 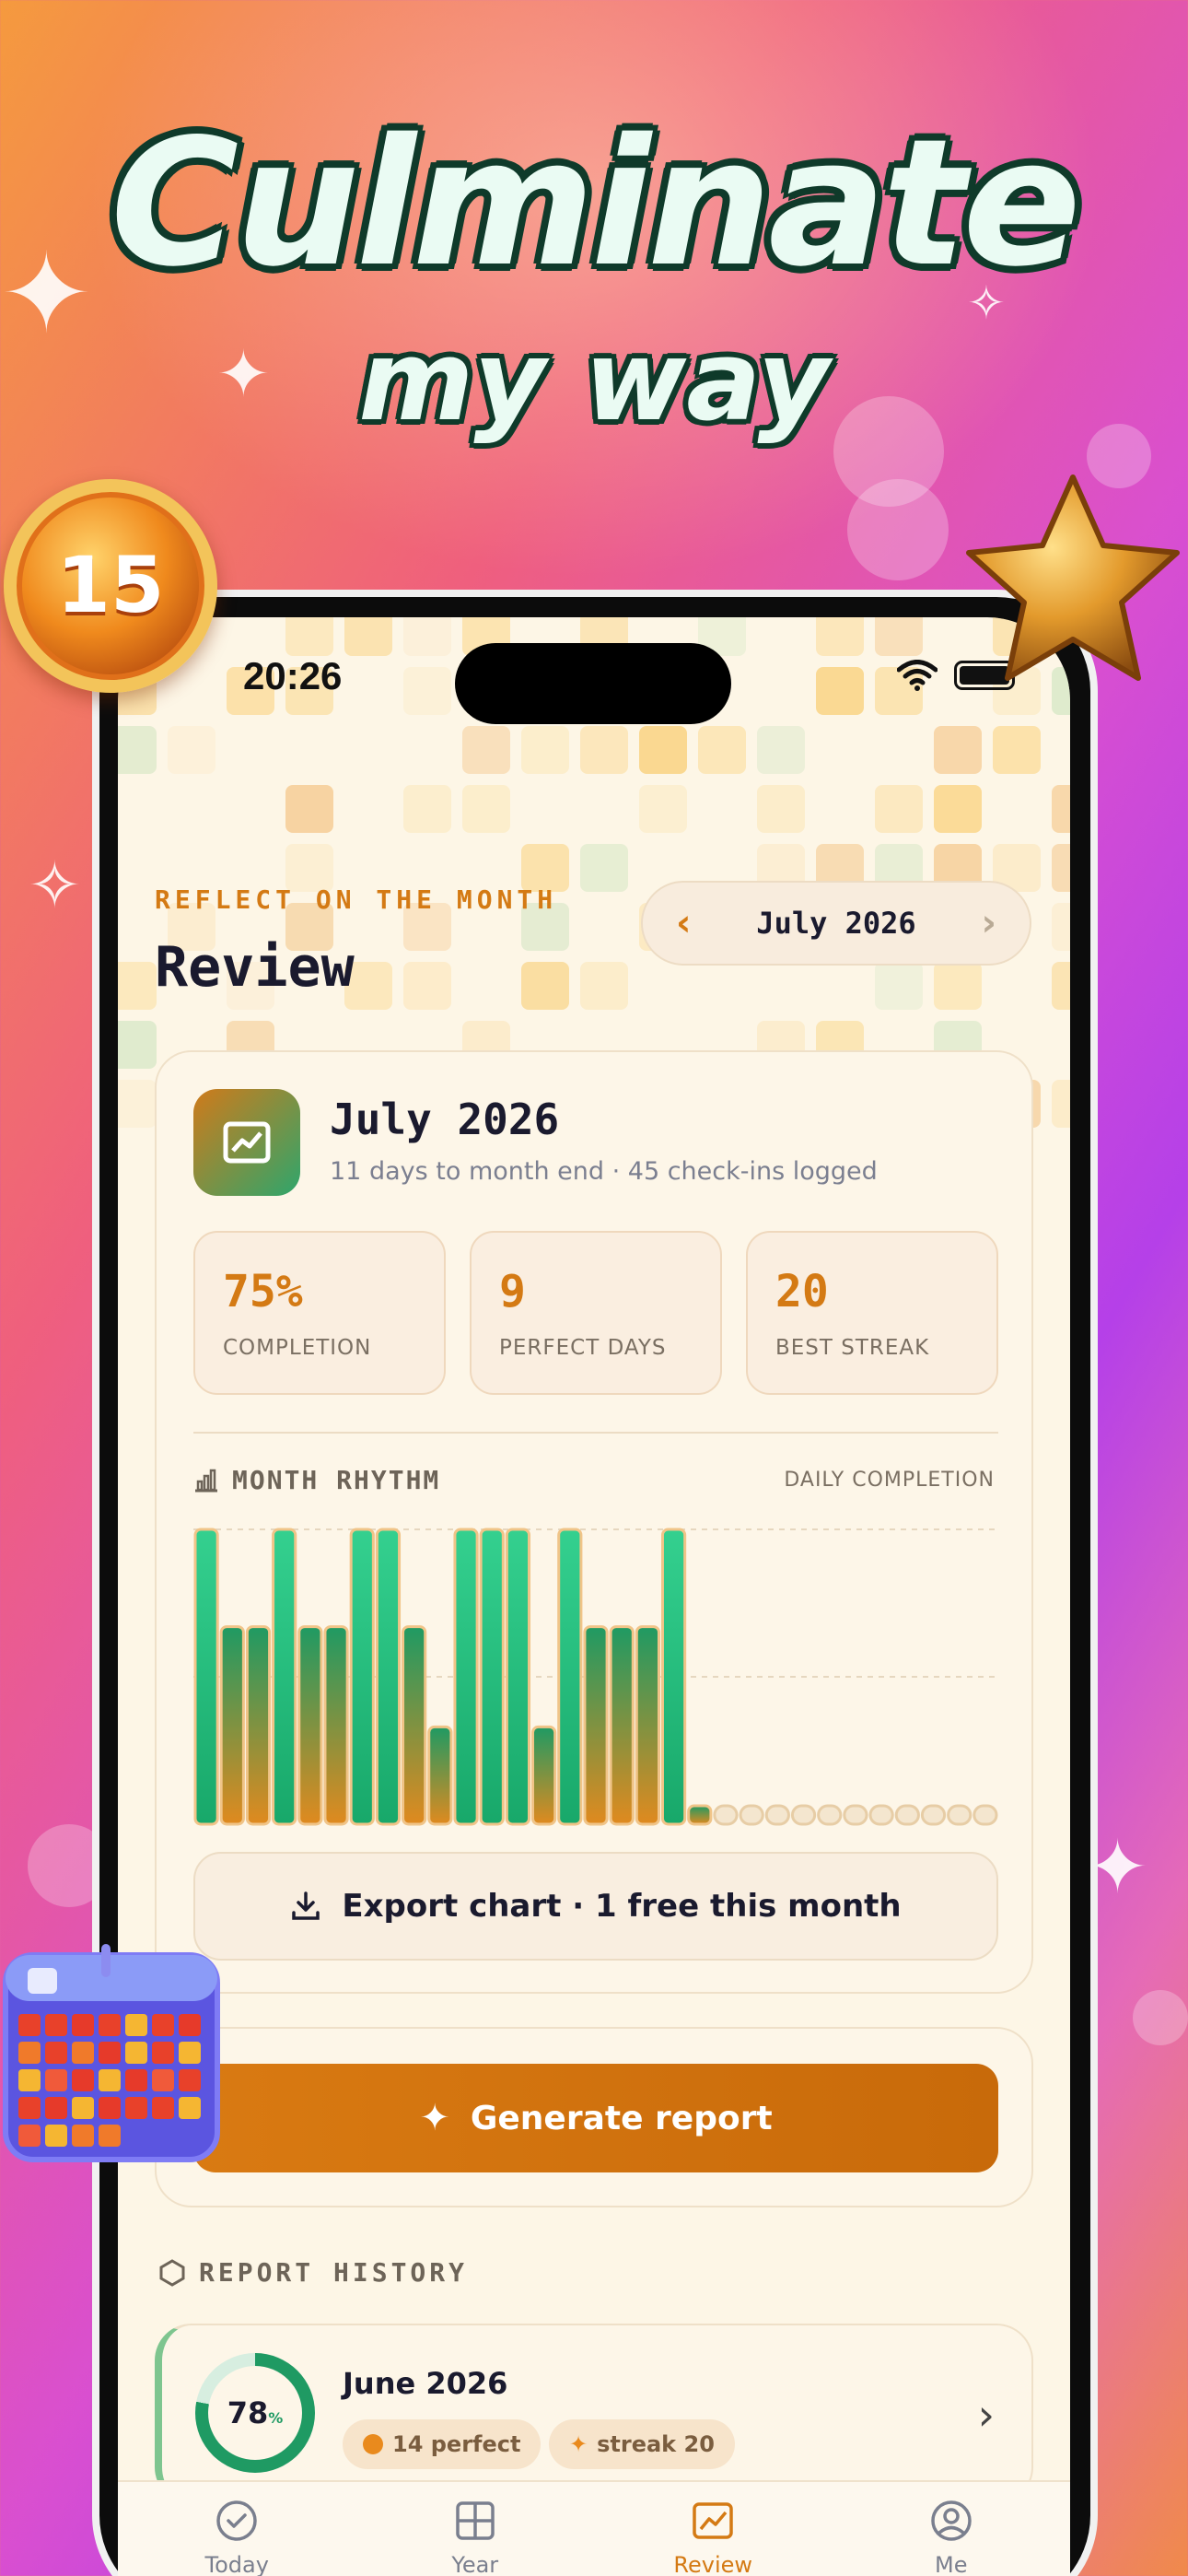 I want to click on next-month-button: ›, so click(x=989, y=923).